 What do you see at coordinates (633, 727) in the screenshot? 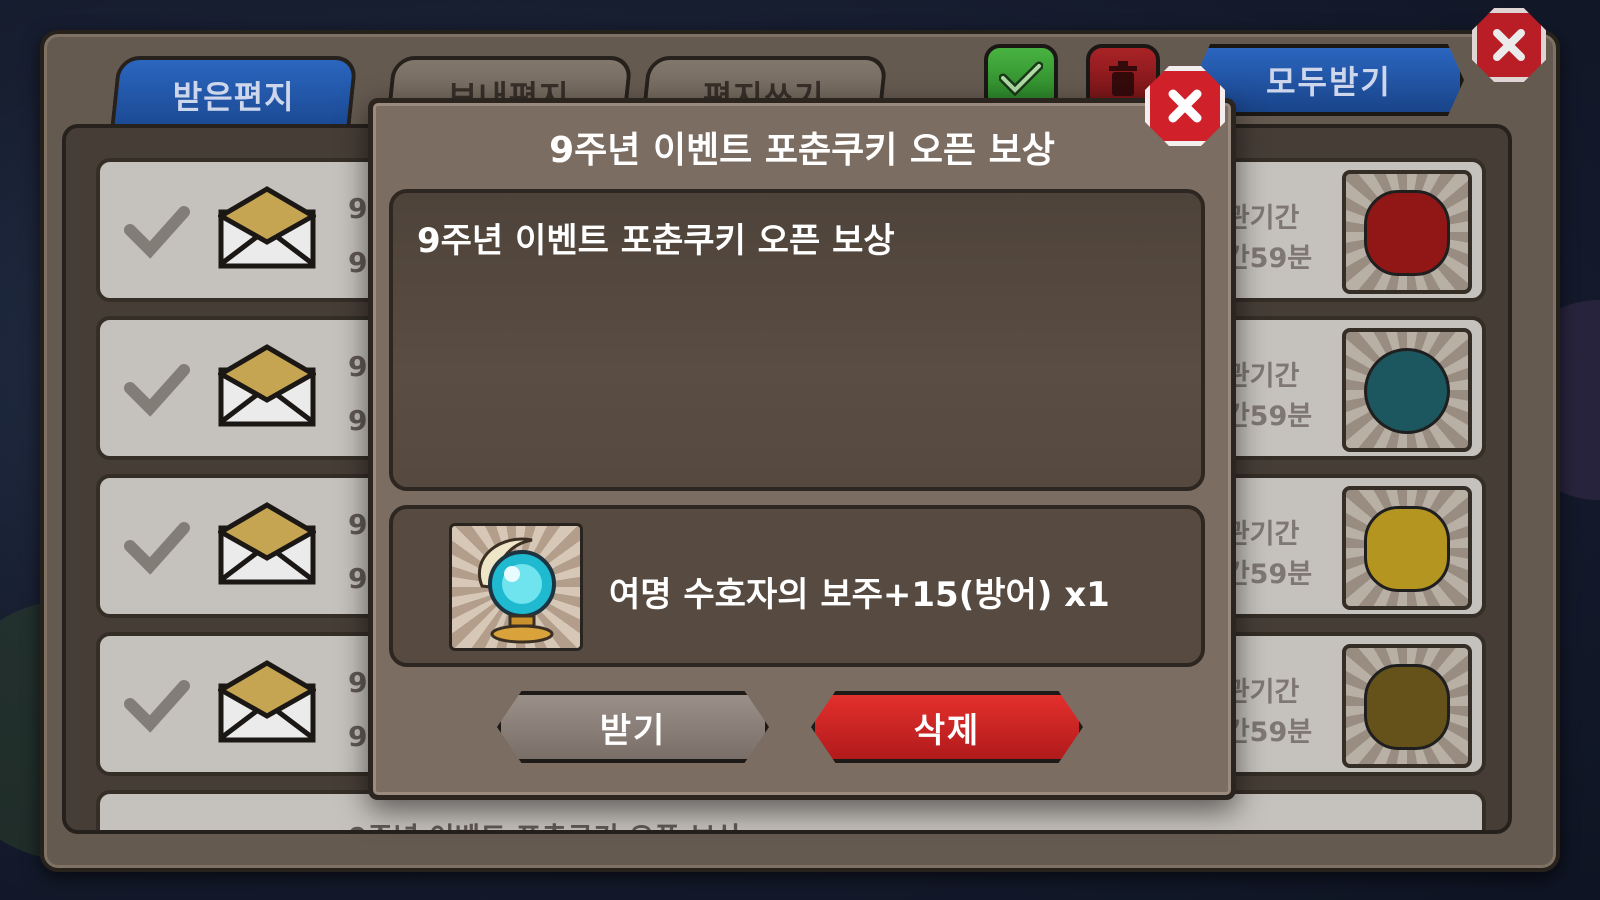
I see `receive-button: 받기` at bounding box center [633, 727].